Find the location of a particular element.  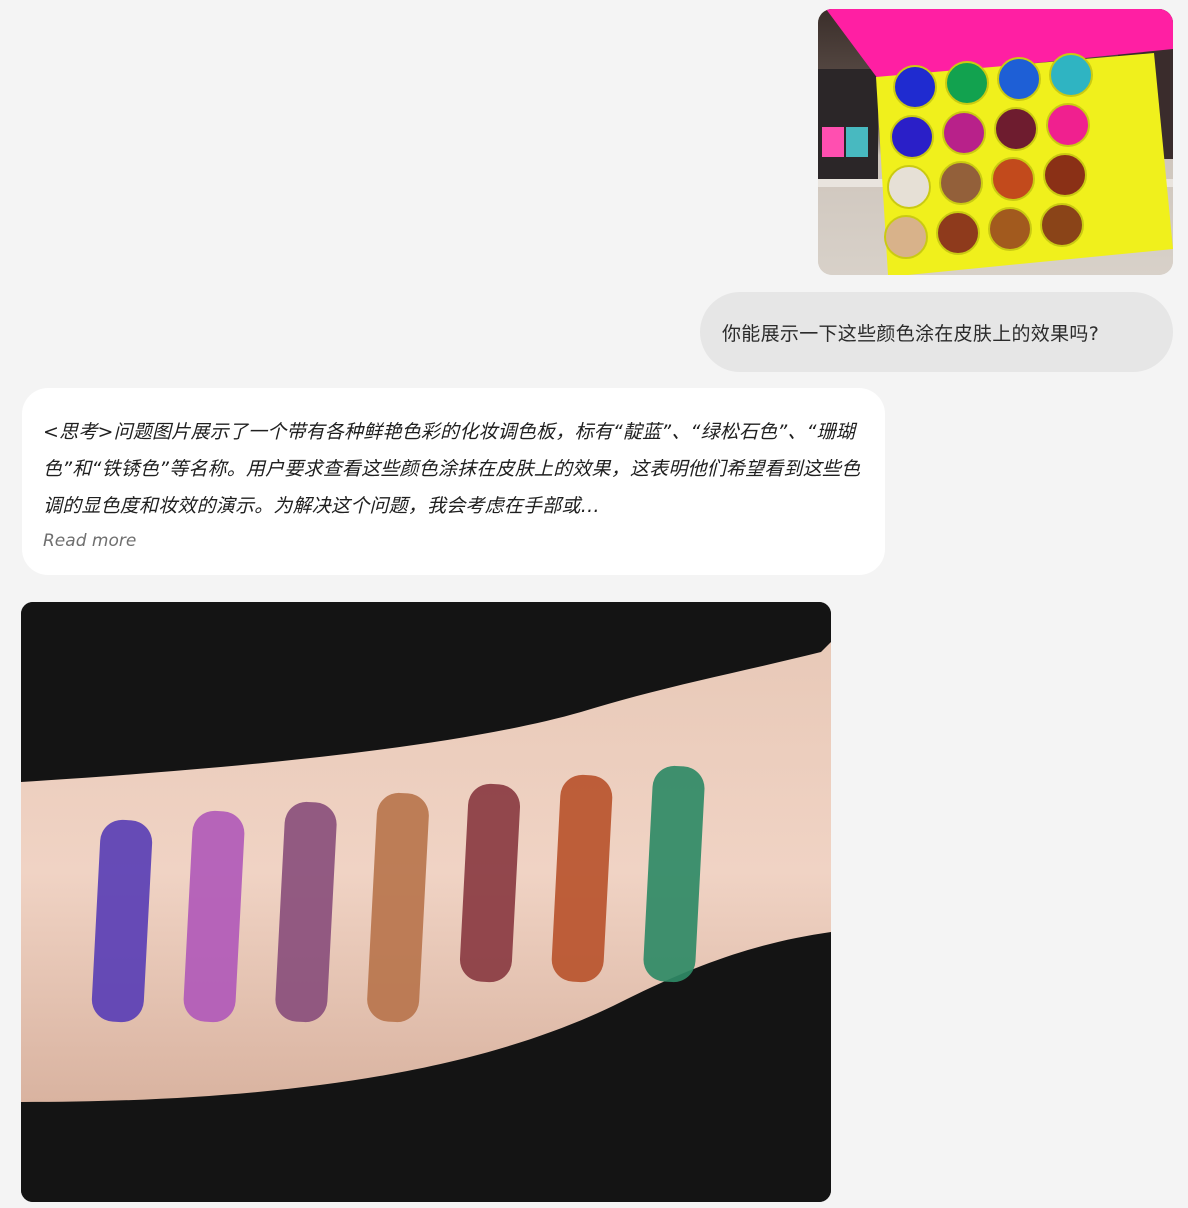

user-message-text: 你能展示一下这些颜色涂在皮肤上的效果吗? is located at coordinates (911, 333).